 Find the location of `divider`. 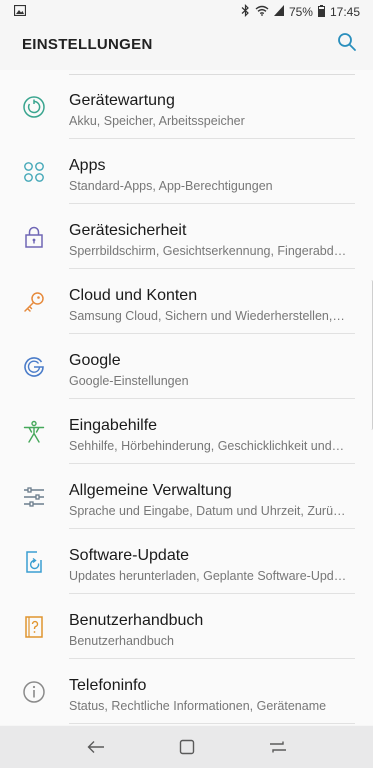

divider is located at coordinates (212, 723).